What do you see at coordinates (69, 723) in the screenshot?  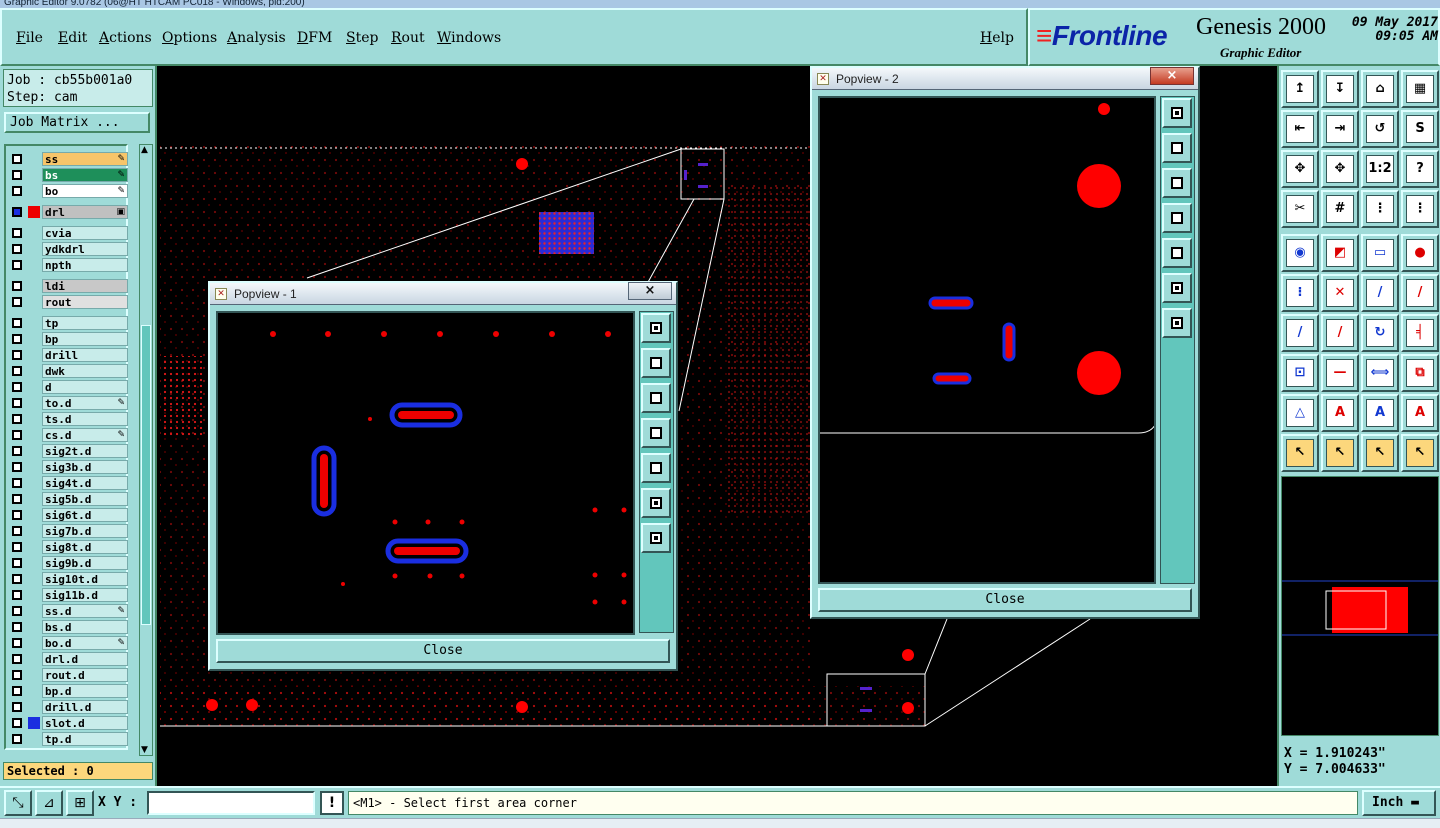 I see `layer-row-slot-d: slot.d` at bounding box center [69, 723].